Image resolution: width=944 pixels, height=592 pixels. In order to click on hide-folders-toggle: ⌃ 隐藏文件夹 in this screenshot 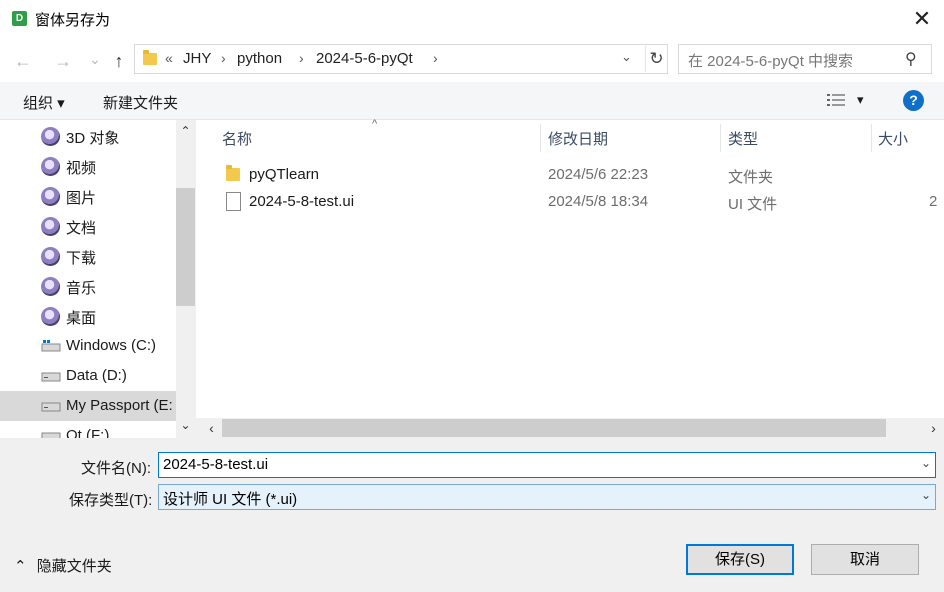, I will do `click(63, 565)`.